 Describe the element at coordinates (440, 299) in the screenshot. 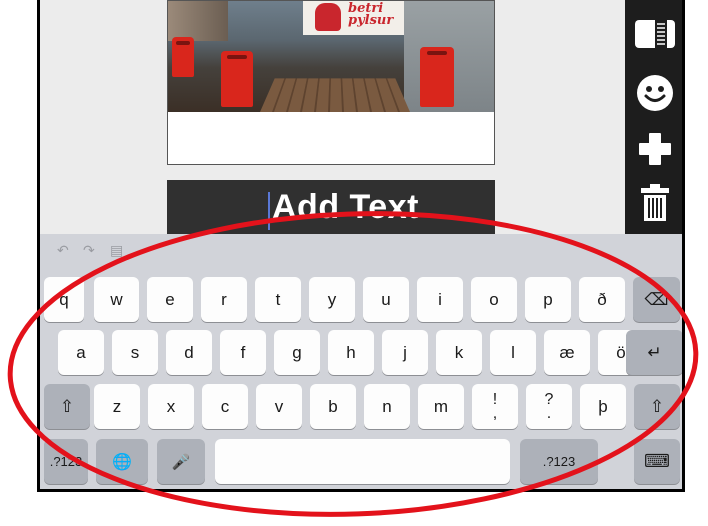

I see `key-i: i` at that location.